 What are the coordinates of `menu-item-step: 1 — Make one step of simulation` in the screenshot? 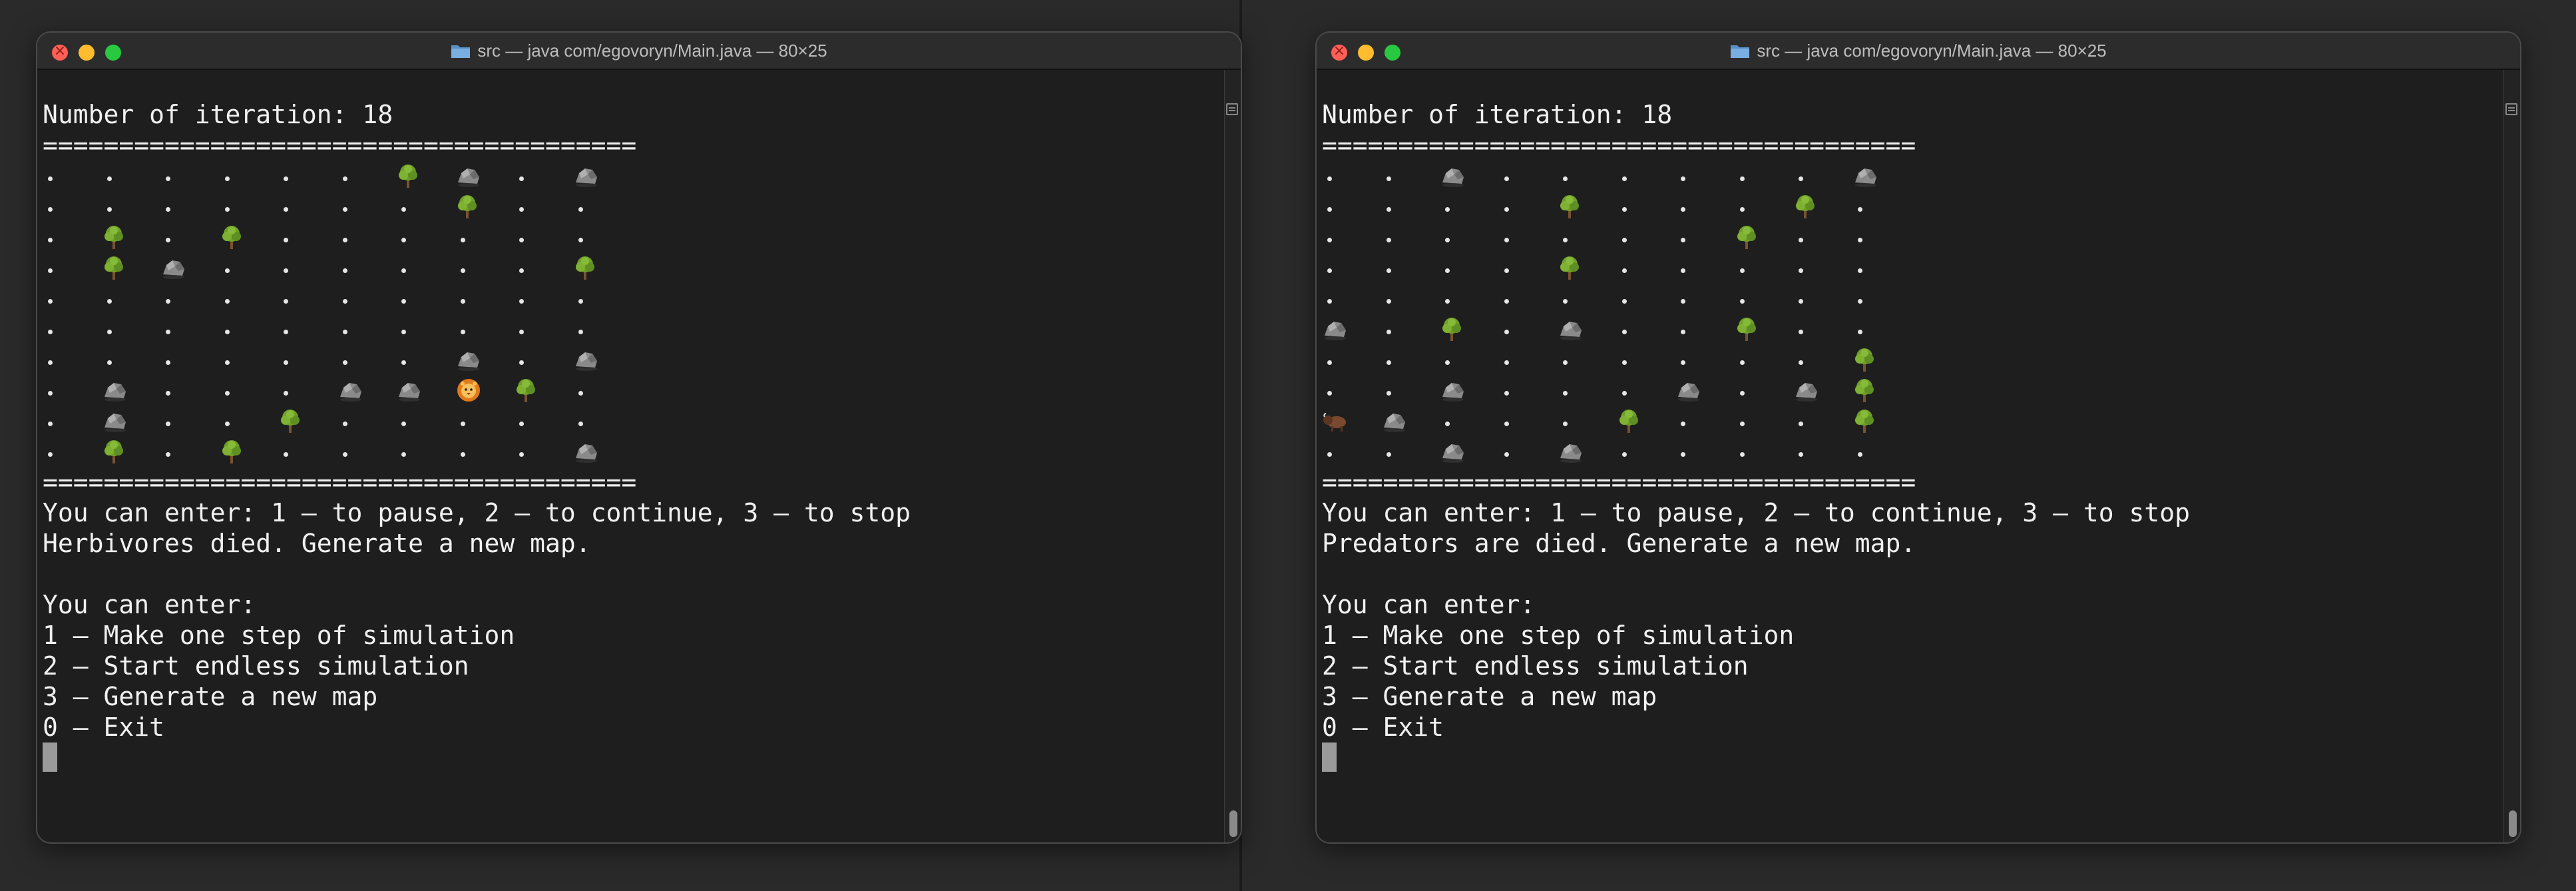 It's located at (1558, 636).